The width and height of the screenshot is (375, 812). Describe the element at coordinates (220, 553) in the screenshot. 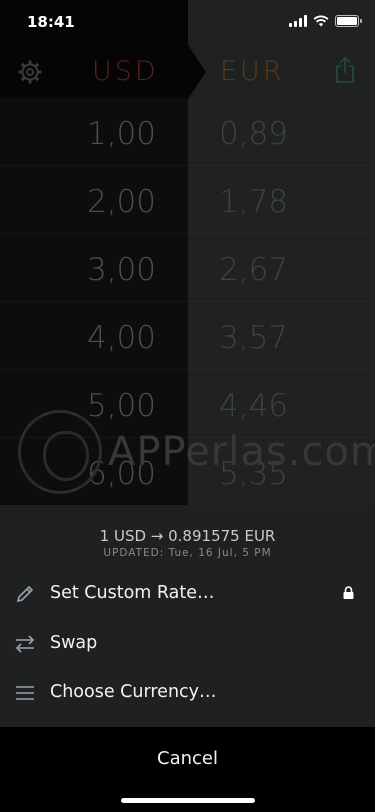

I see `updated-value: Tue, 16 Jul, 5 PM` at that location.